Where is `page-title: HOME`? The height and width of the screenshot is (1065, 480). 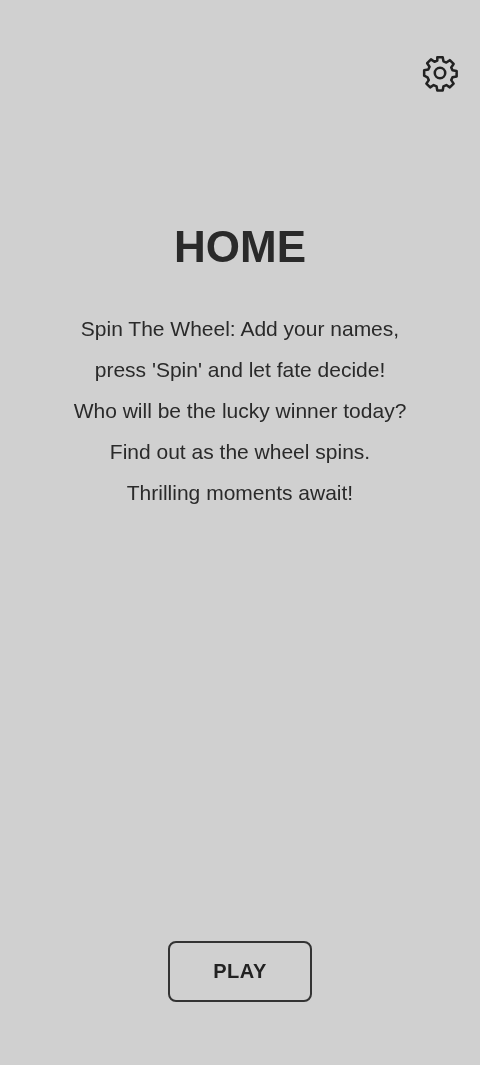
page-title: HOME is located at coordinates (240, 247).